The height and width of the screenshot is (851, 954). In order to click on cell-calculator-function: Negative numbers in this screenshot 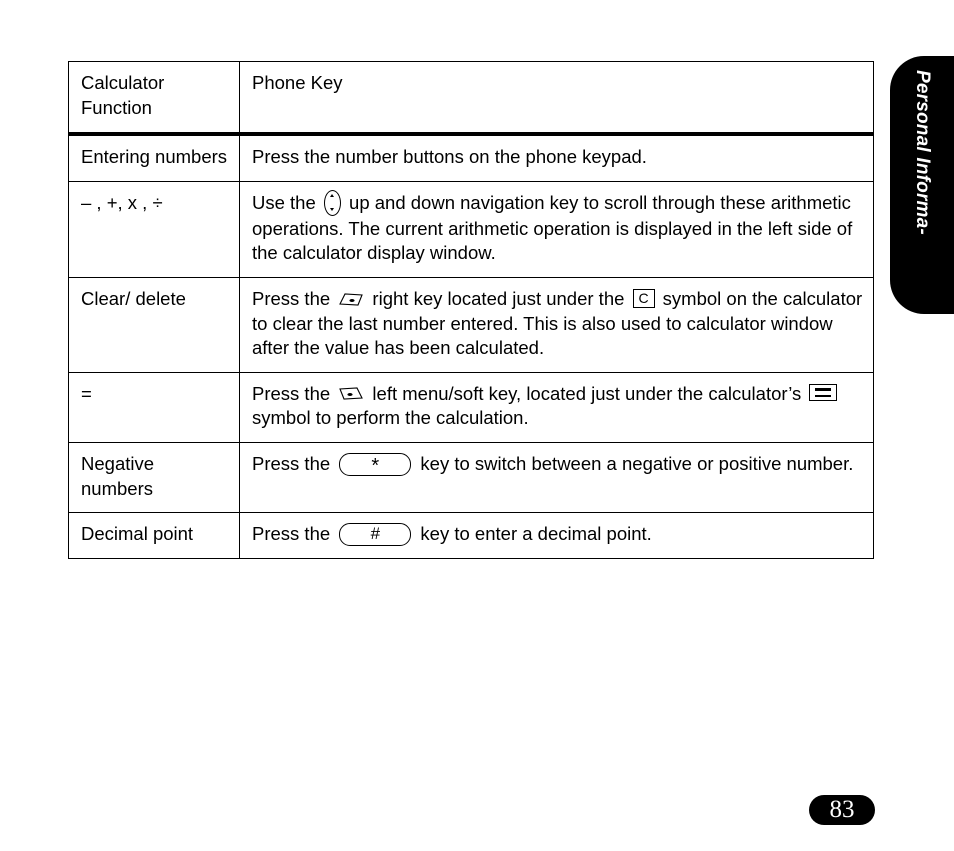, I will do `click(154, 478)`.